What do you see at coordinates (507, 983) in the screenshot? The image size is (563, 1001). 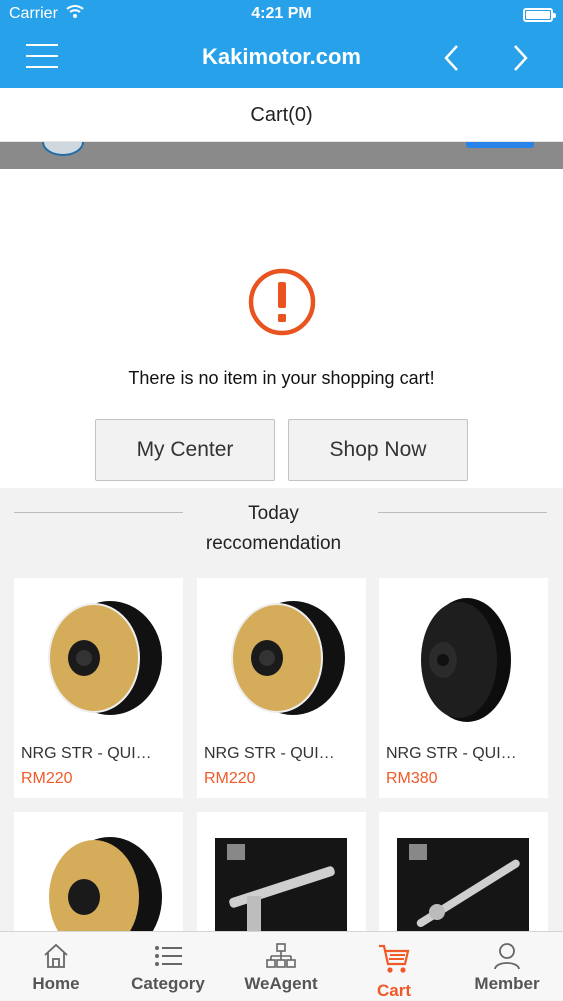 I see `tab-member-label: Member` at bounding box center [507, 983].